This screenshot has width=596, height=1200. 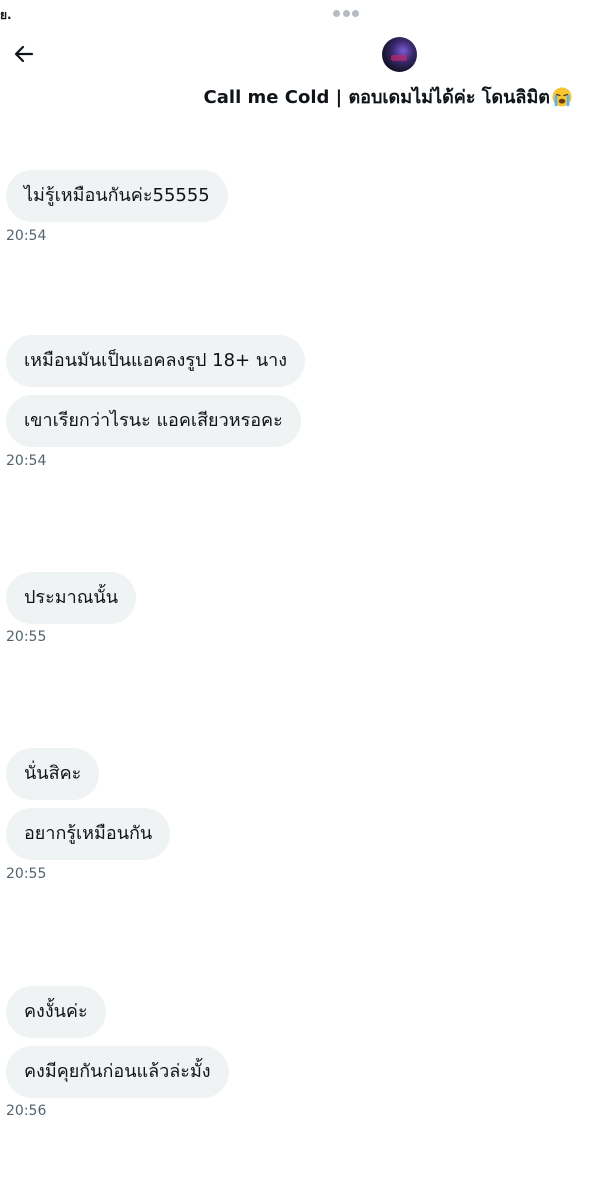 I want to click on message-bubble: ประมาณนั้น, so click(x=71, y=598).